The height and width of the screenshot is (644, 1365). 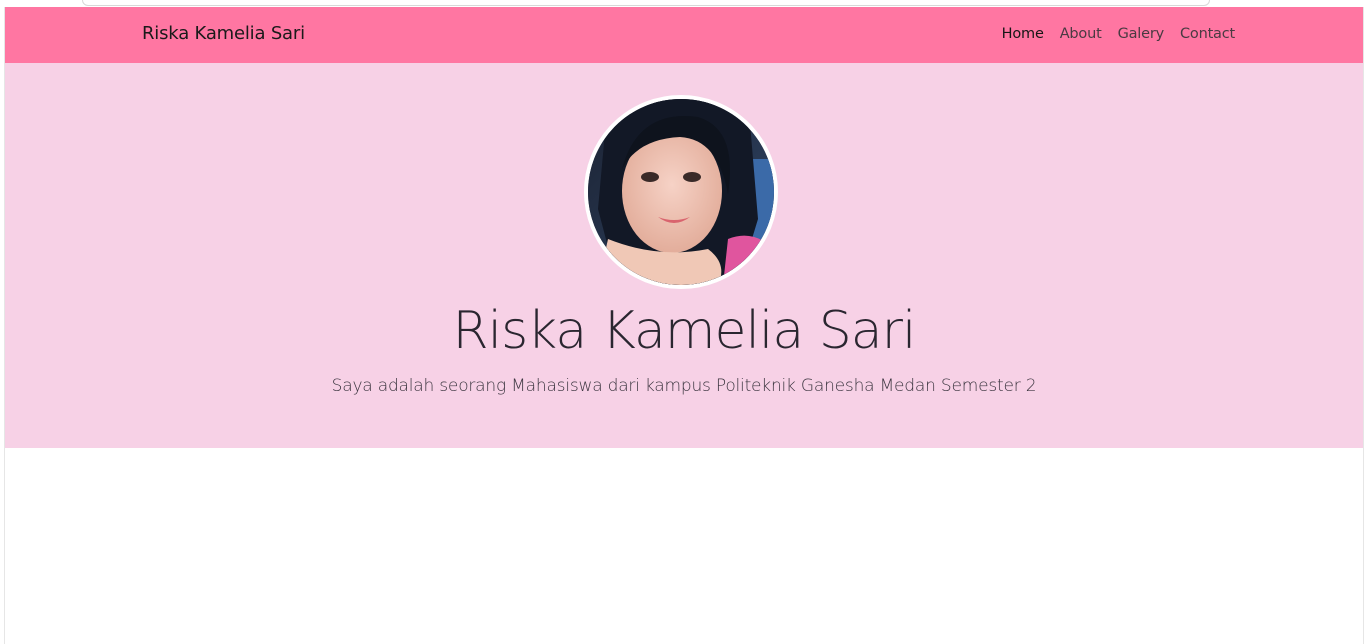 I want to click on nav-link-contact: Contact, so click(x=1207, y=34).